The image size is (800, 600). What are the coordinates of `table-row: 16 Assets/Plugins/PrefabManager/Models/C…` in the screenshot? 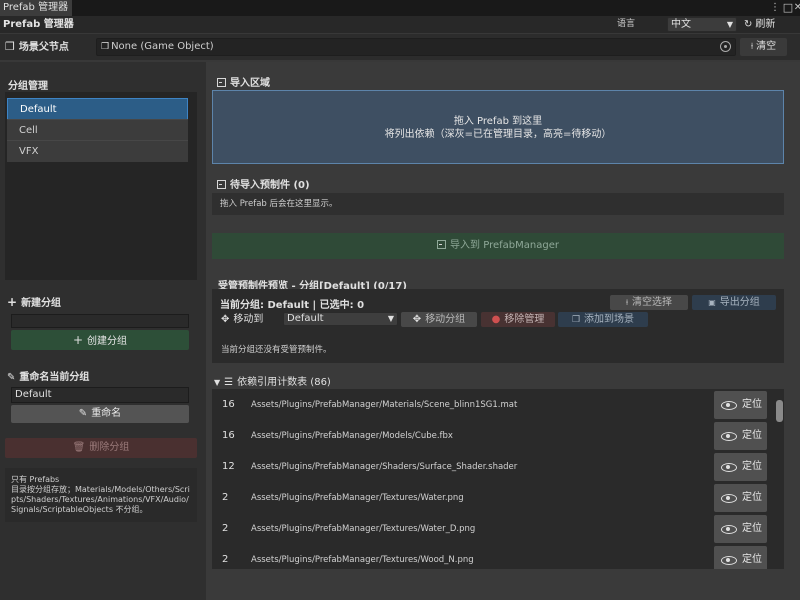 It's located at (492, 436).